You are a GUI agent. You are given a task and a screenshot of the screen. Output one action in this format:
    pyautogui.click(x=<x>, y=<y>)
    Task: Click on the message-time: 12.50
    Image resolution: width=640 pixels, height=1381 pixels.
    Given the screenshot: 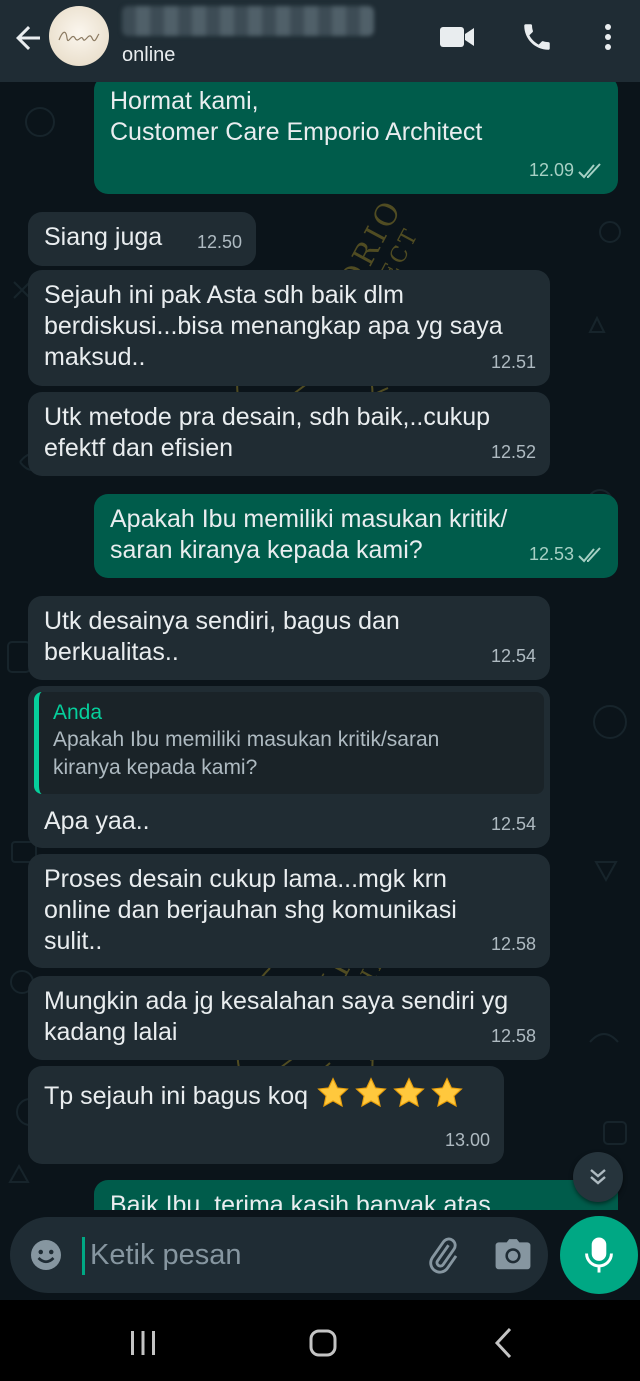 What is the action you would take?
    pyautogui.click(x=219, y=242)
    